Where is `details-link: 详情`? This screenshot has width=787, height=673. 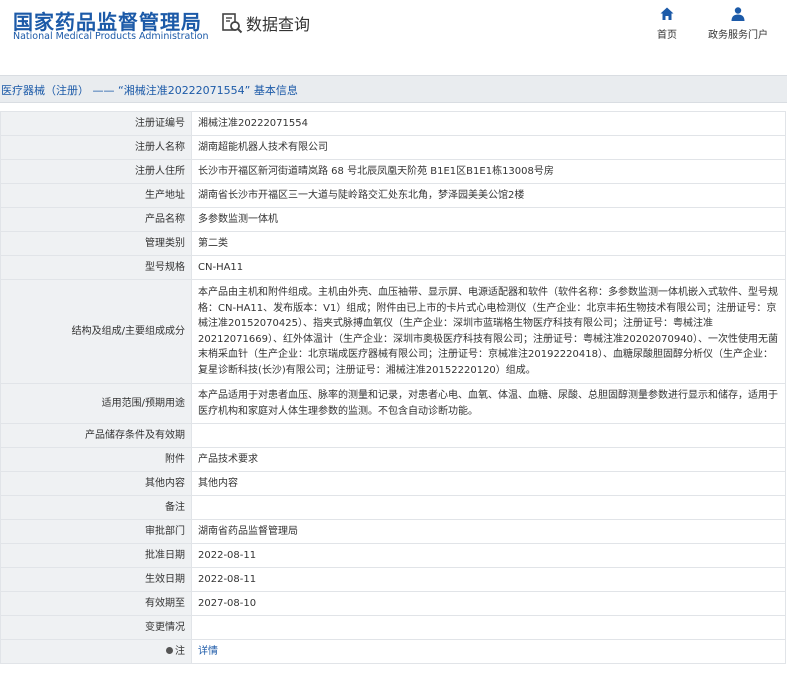 details-link: 详情 is located at coordinates (208, 651).